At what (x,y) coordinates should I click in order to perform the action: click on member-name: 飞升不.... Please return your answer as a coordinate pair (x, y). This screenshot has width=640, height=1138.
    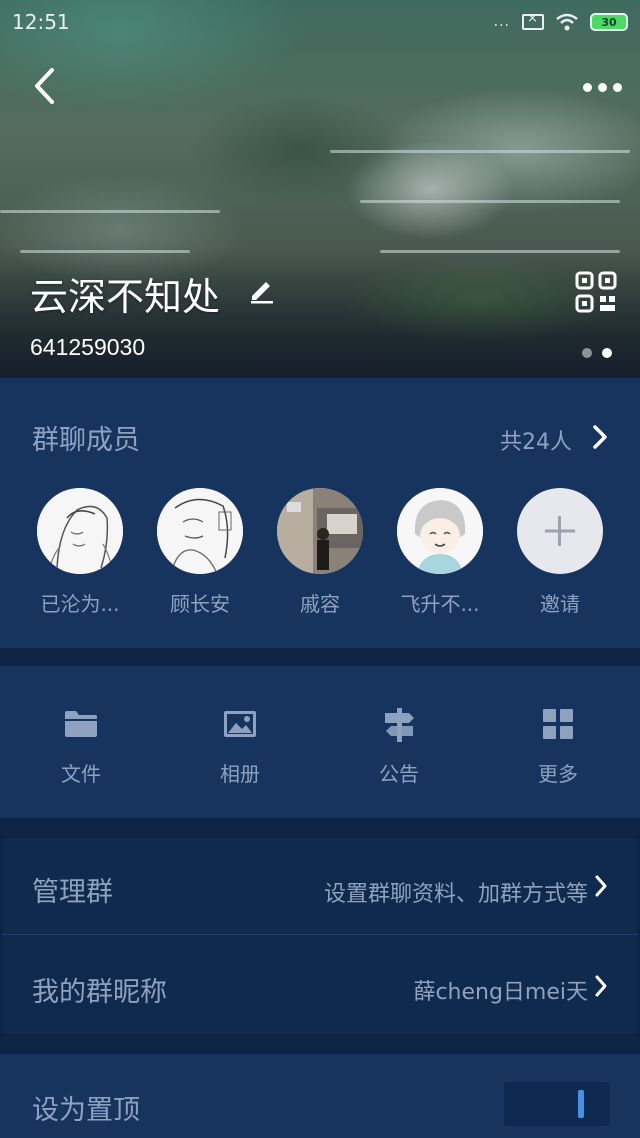
    Looking at the image, I should click on (440, 604).